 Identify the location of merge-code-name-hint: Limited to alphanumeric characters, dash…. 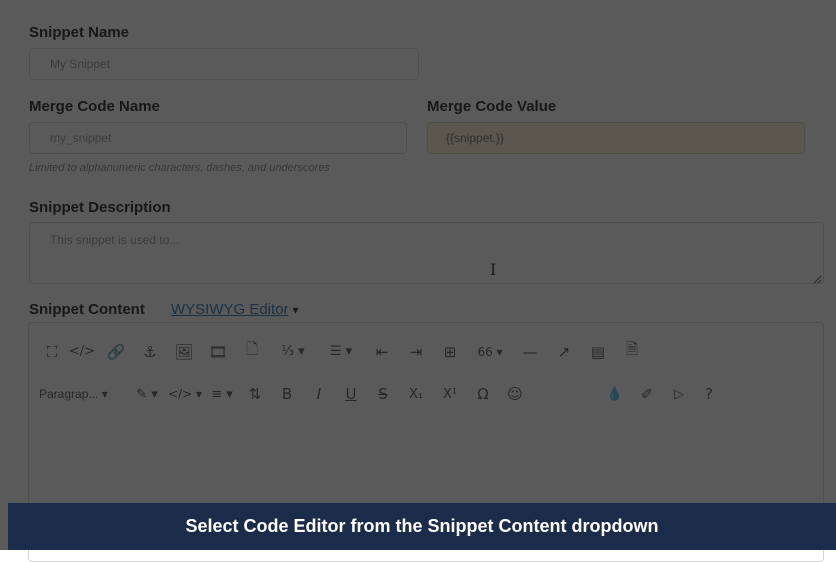
(179, 168).